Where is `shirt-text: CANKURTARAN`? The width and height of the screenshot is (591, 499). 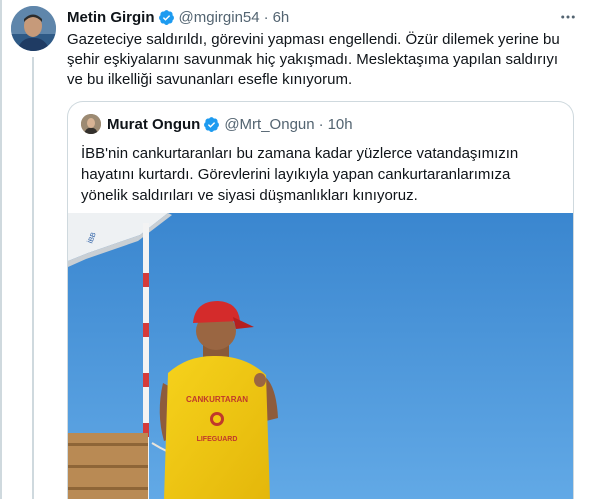 shirt-text: CANKURTARAN is located at coordinates (217, 399).